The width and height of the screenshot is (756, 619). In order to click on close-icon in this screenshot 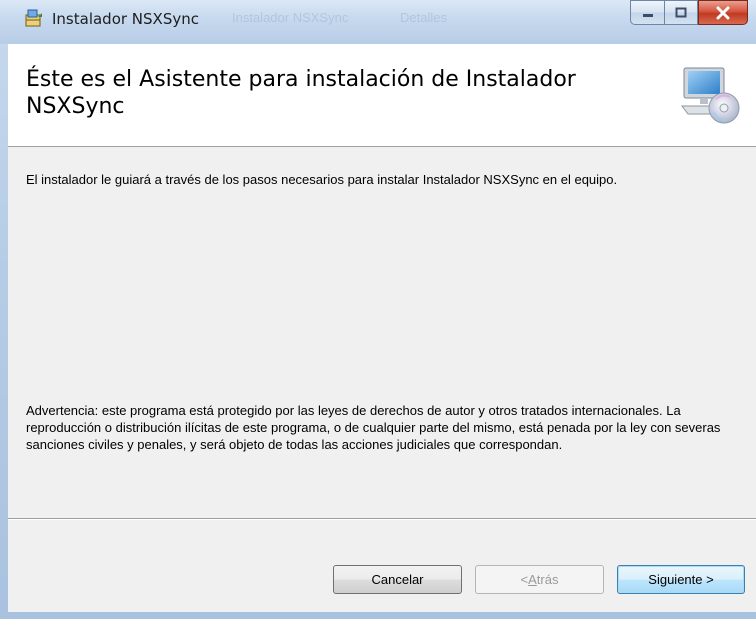, I will do `click(723, 12)`.